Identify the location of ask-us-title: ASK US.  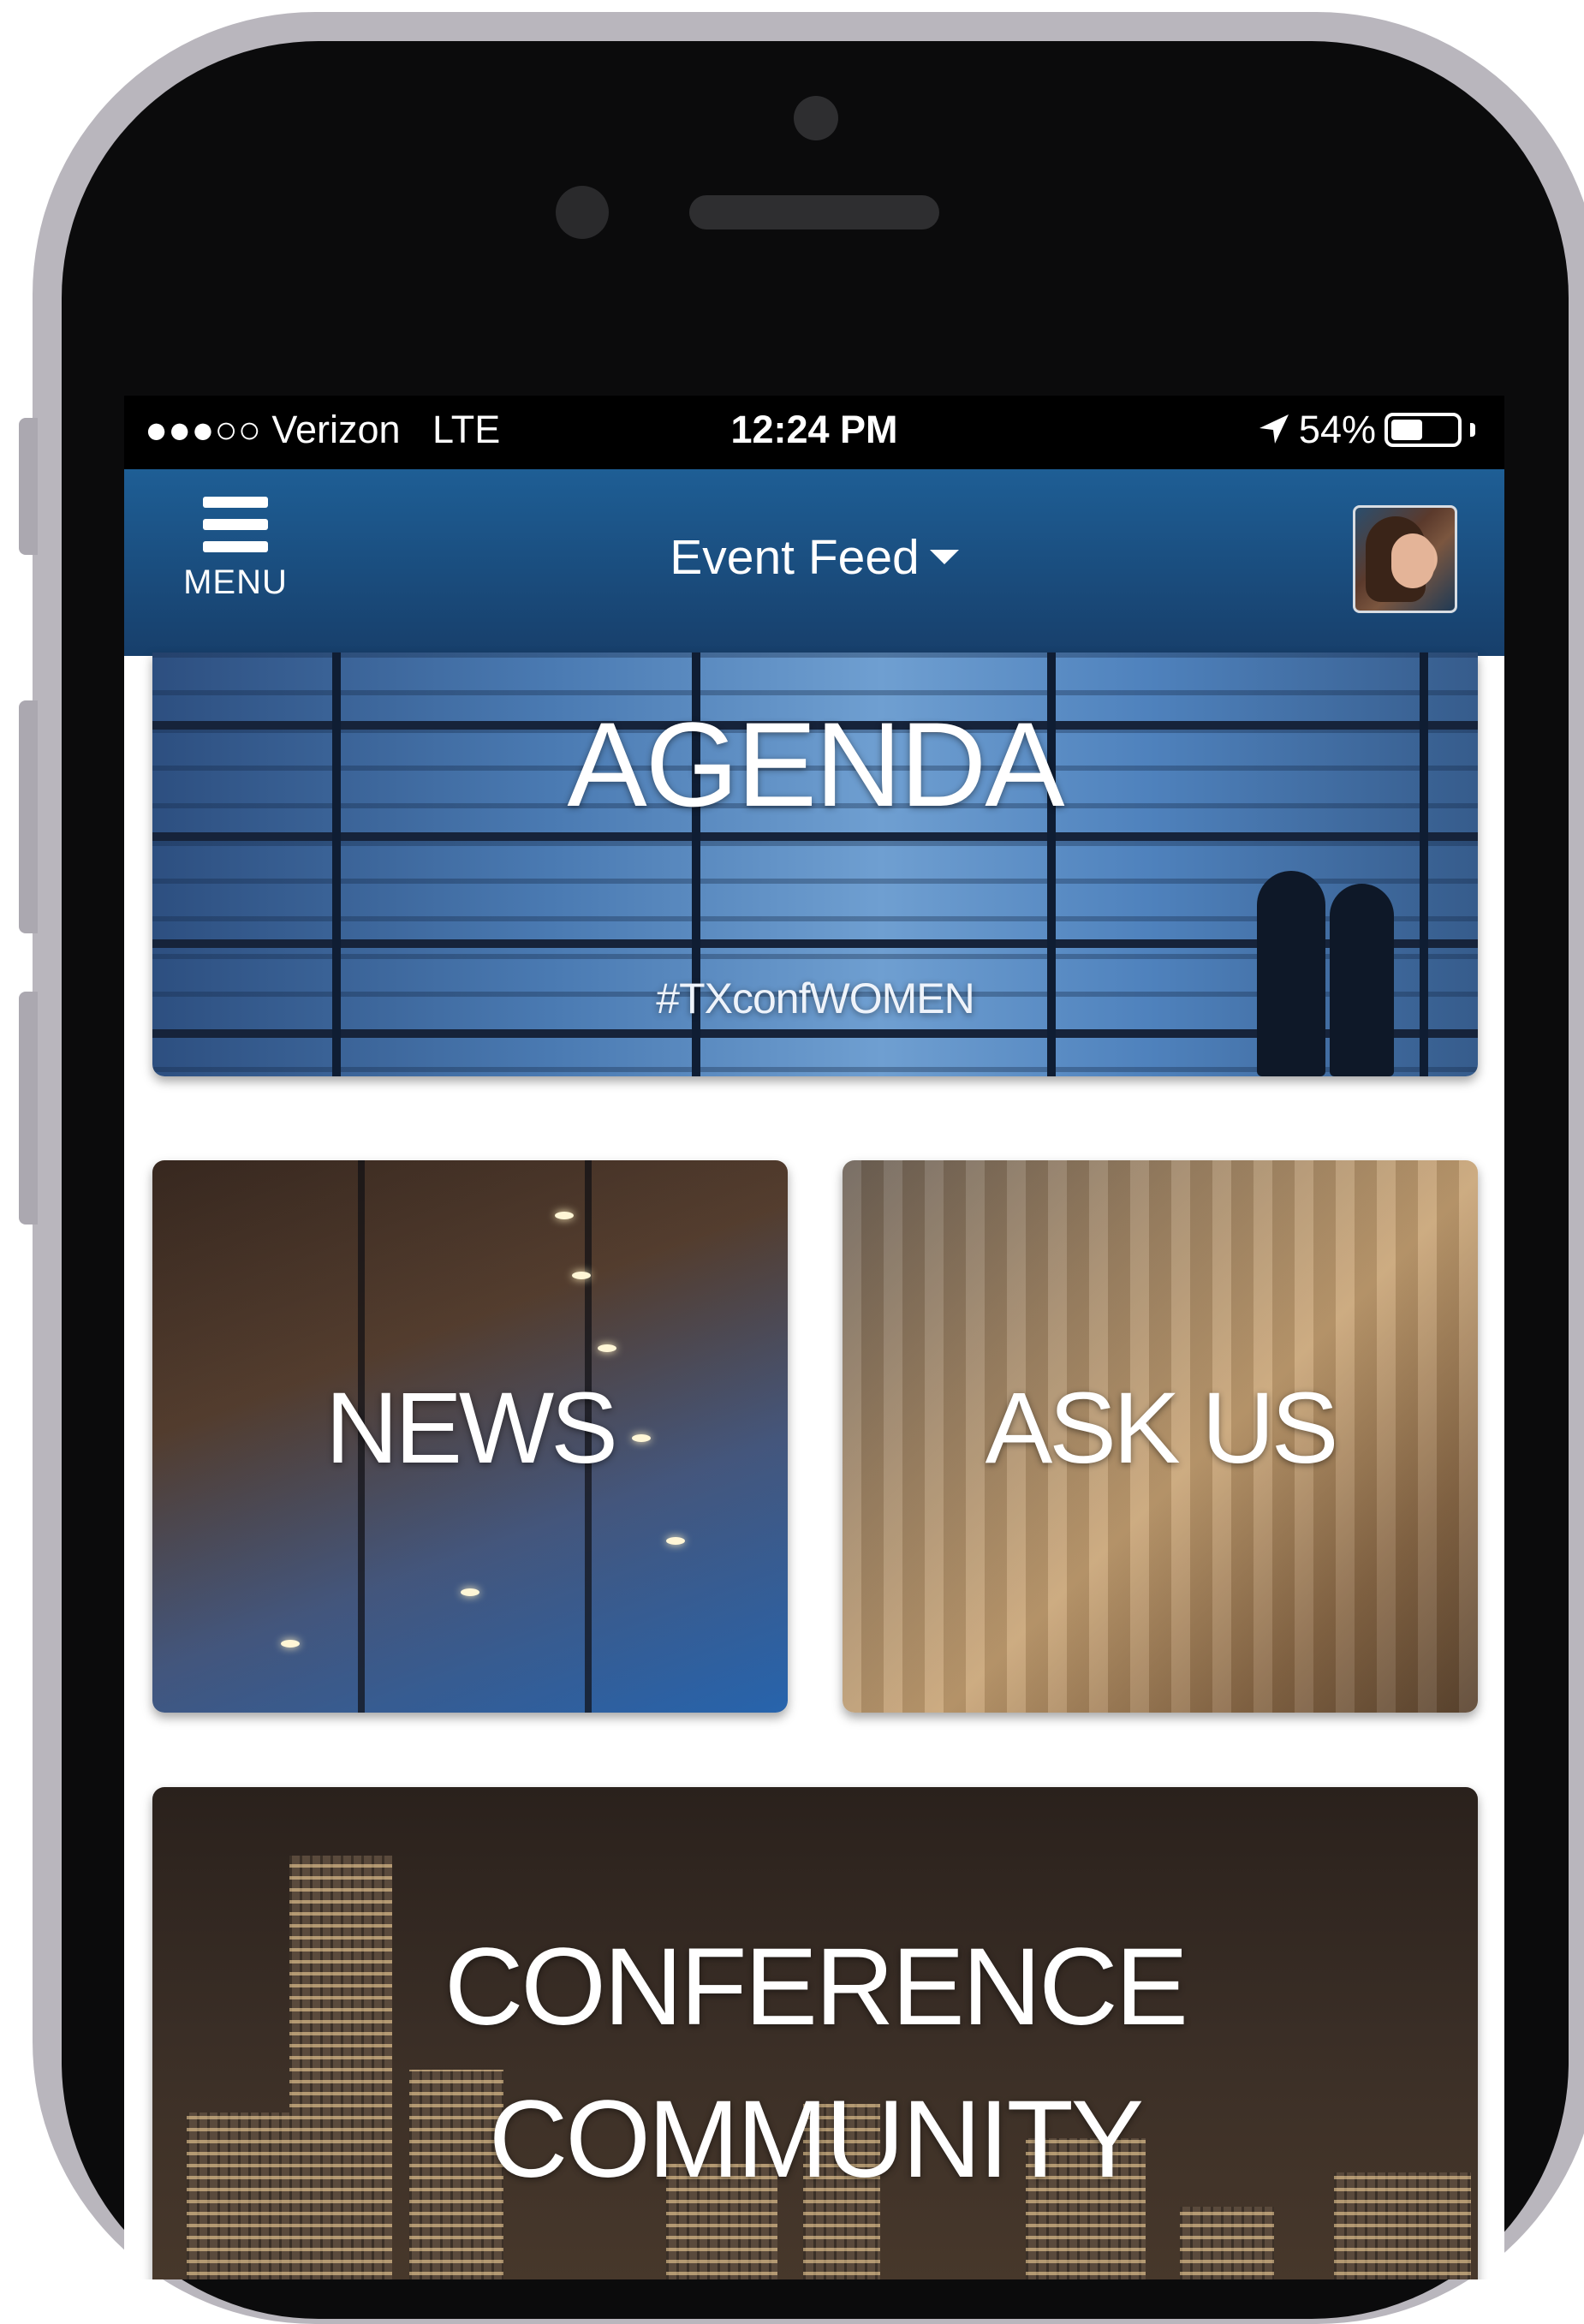
(1162, 1428).